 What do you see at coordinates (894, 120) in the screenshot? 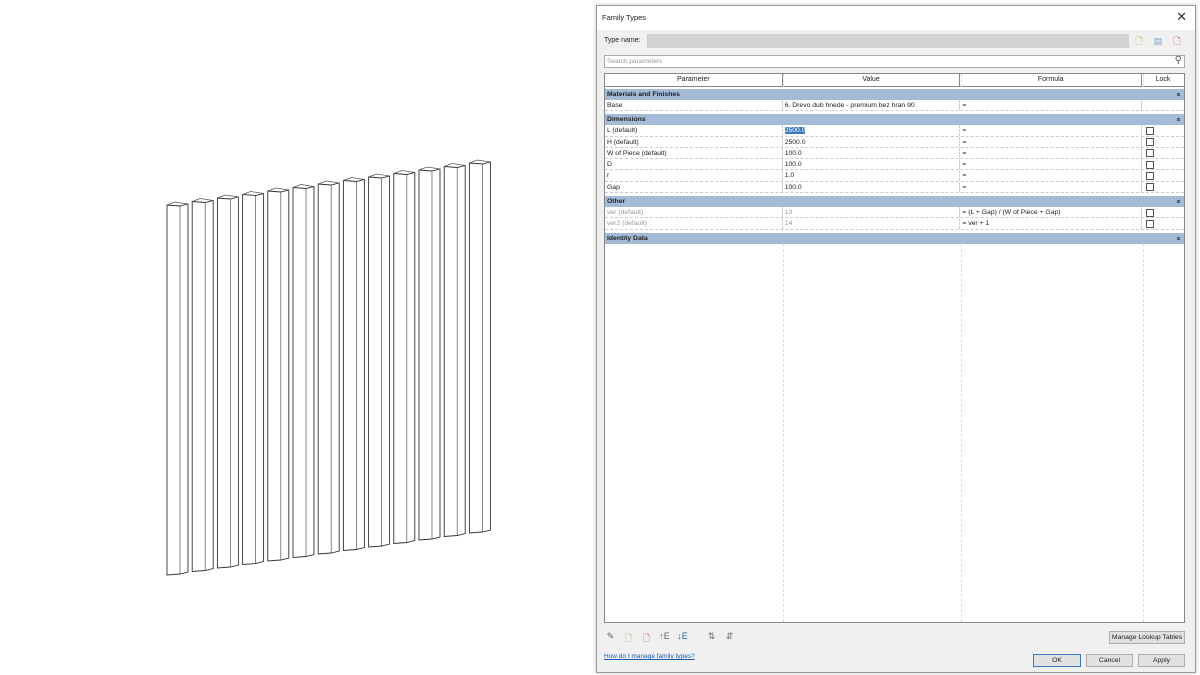
I see `group-header: Dimensions «` at bounding box center [894, 120].